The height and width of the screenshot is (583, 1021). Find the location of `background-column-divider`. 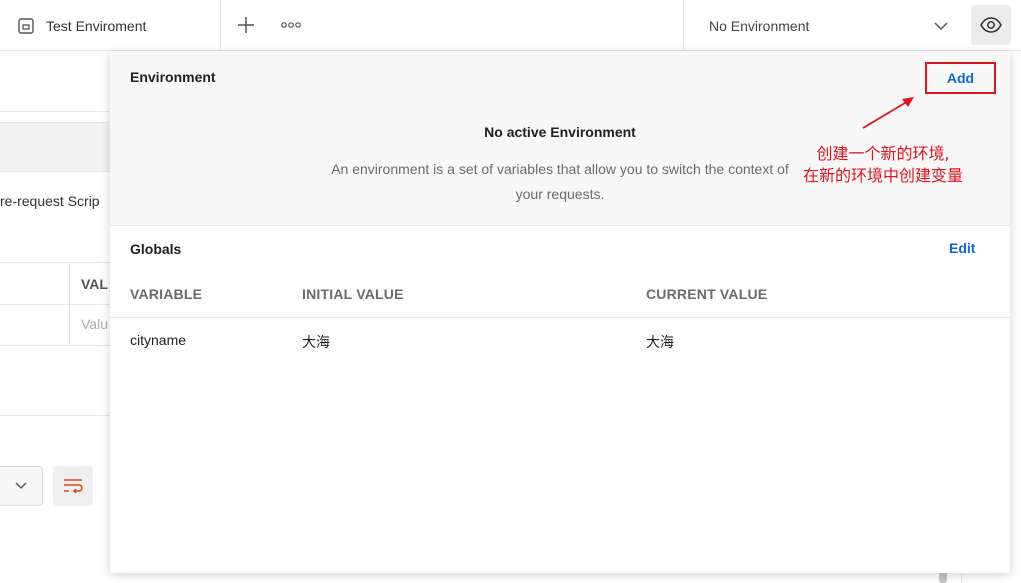

background-column-divider is located at coordinates (69, 304).